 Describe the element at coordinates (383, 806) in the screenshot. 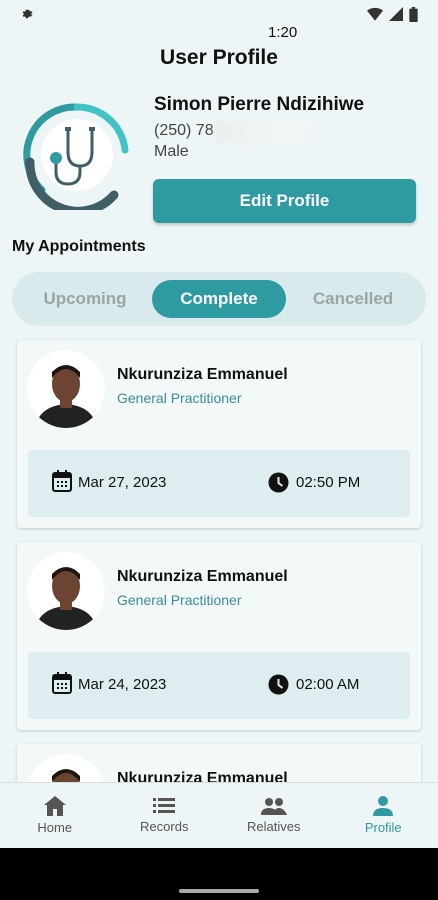

I see `person-icon` at that location.